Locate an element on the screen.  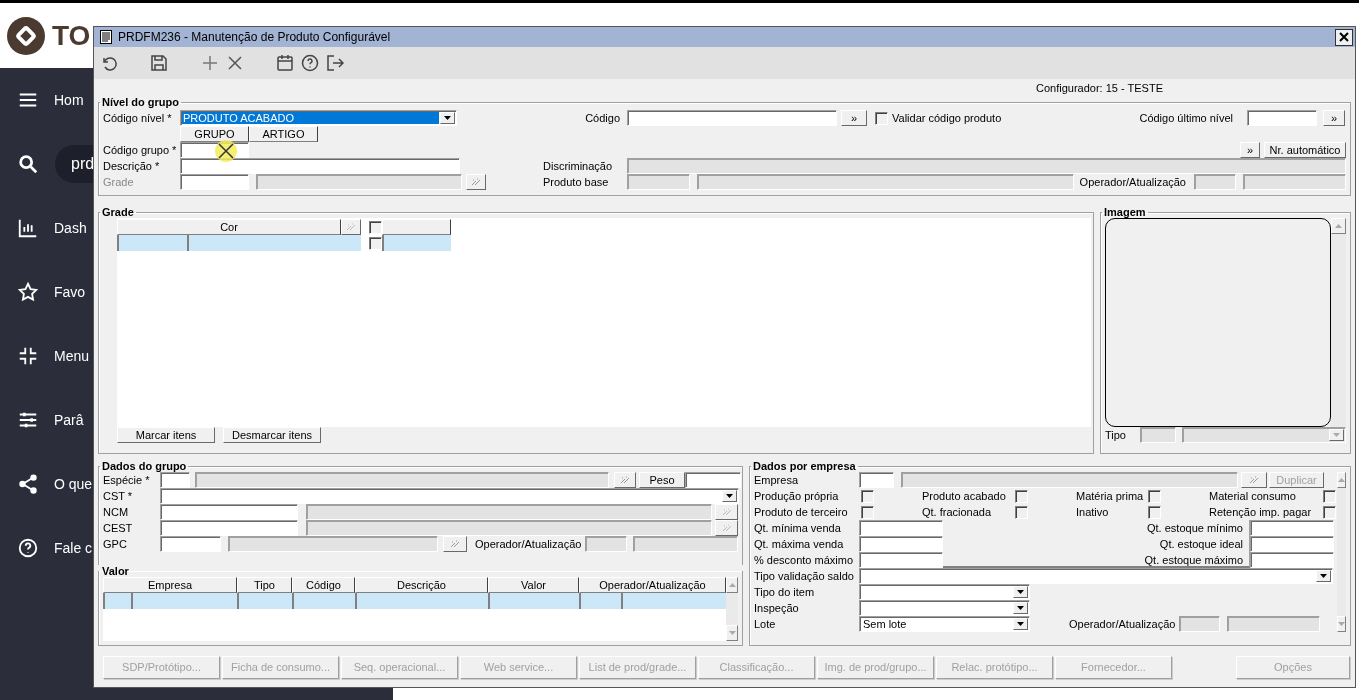
window-title: PRDFM236 - Manutenção de Produto Configurável is located at coordinates (254, 37).